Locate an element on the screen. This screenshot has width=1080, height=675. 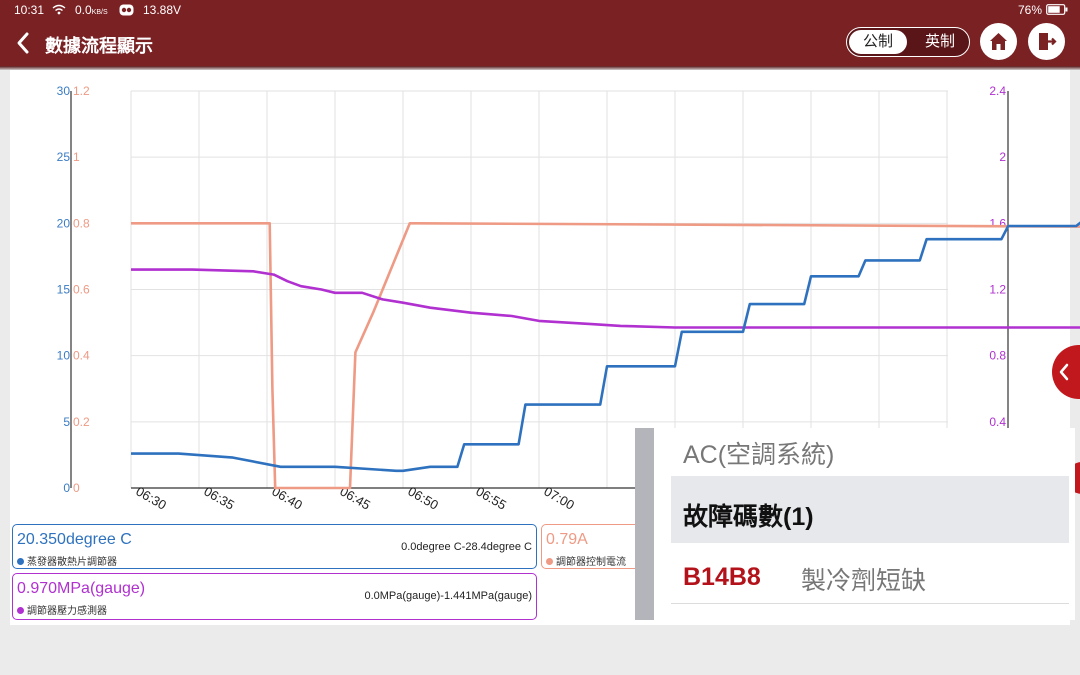
y-left2-tick-label: 0 is located at coordinates (76, 488).